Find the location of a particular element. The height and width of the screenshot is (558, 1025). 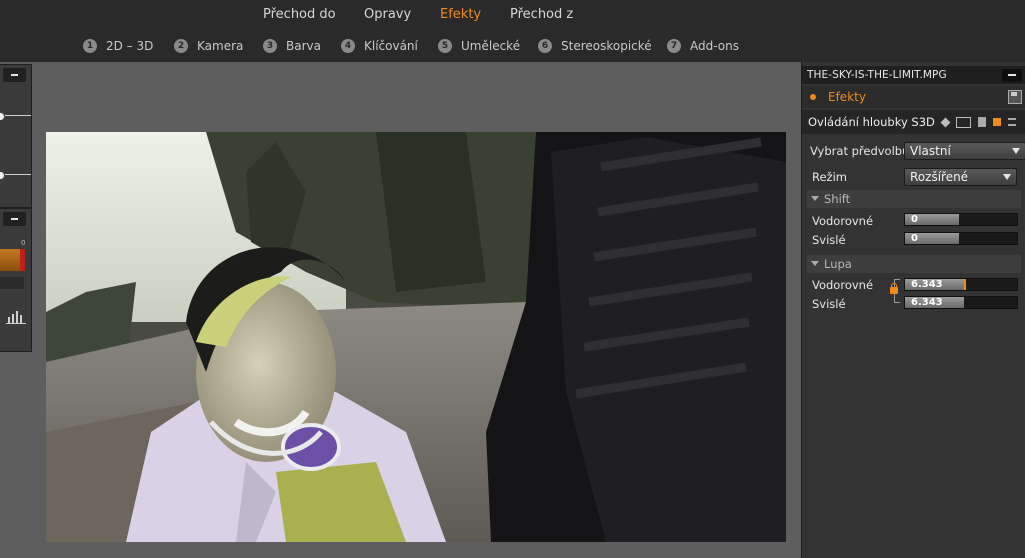

effect-actions is located at coordinates (978, 122).